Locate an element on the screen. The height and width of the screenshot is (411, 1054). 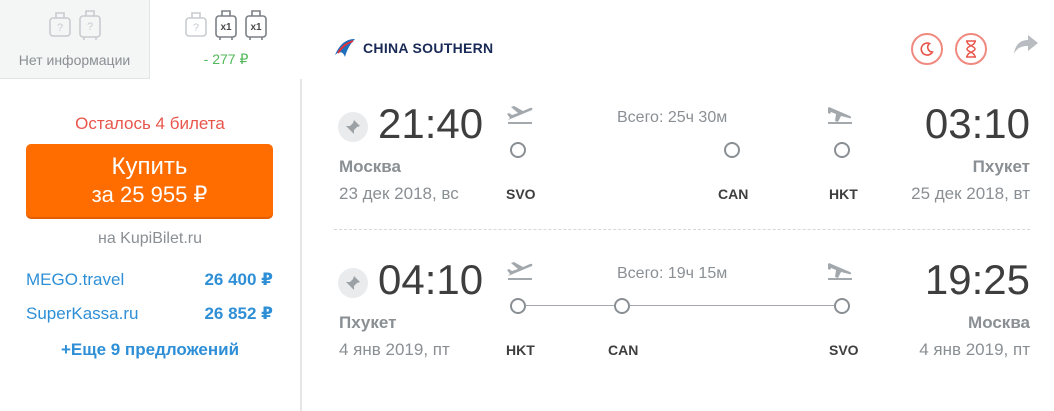
baggage-icons: ? x1 x1 is located at coordinates (226, 24).